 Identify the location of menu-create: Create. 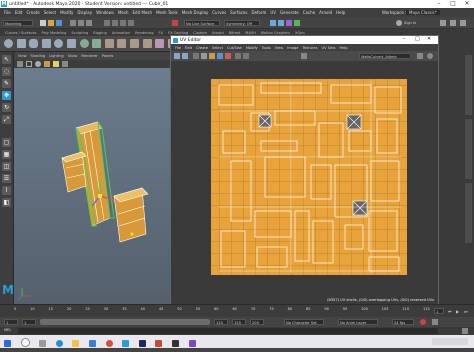
(32, 12).